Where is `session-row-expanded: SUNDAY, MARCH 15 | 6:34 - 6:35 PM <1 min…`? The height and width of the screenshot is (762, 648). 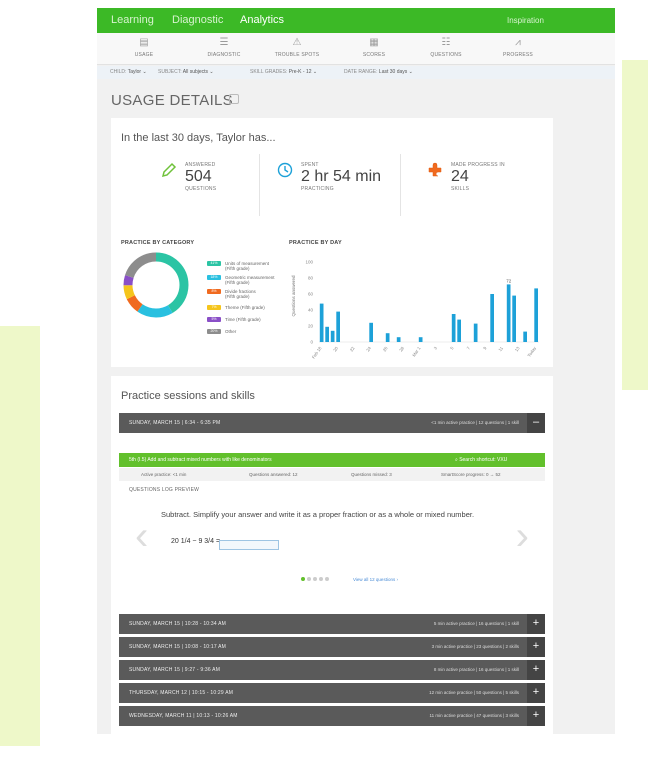 session-row-expanded: SUNDAY, MARCH 15 | 6:34 - 6:35 PM <1 min… is located at coordinates (332, 423).